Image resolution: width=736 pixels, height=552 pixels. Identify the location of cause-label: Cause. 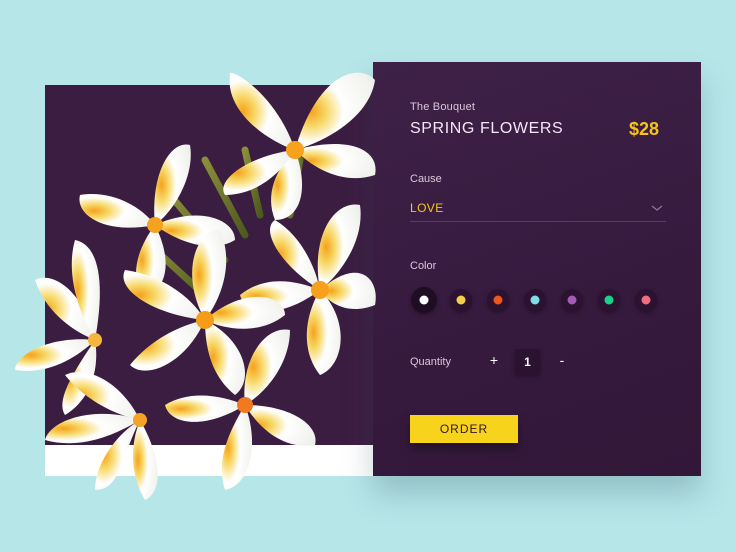
(426, 179).